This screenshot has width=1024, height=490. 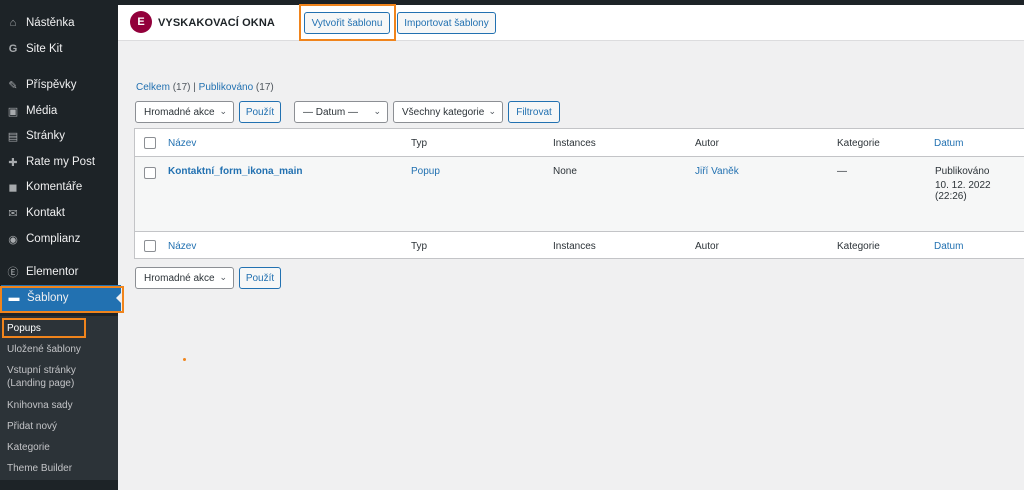 I want to click on submenu-item-saved-templates: Uložené šablony, so click(x=44, y=349).